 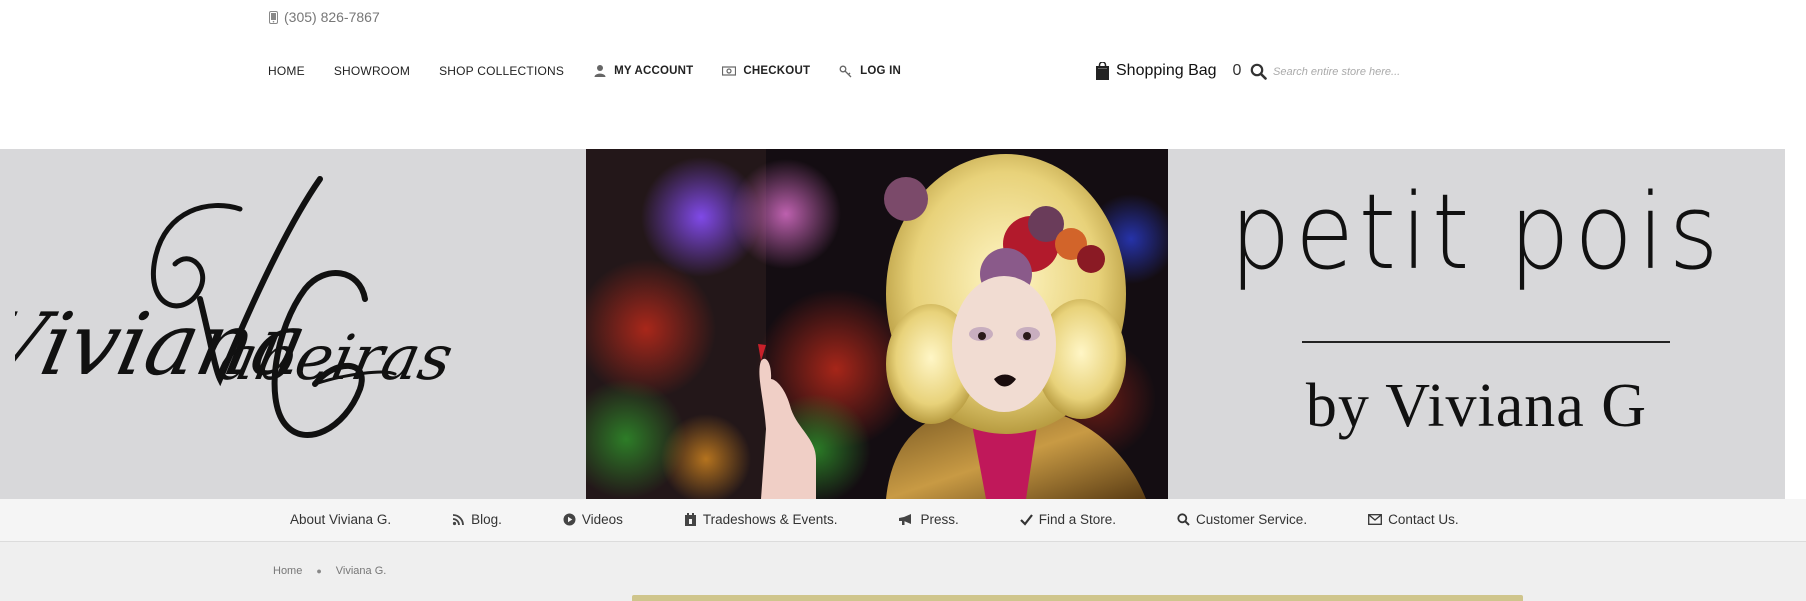 I want to click on main-content: Home ● Viviana G., so click(x=903, y=571).